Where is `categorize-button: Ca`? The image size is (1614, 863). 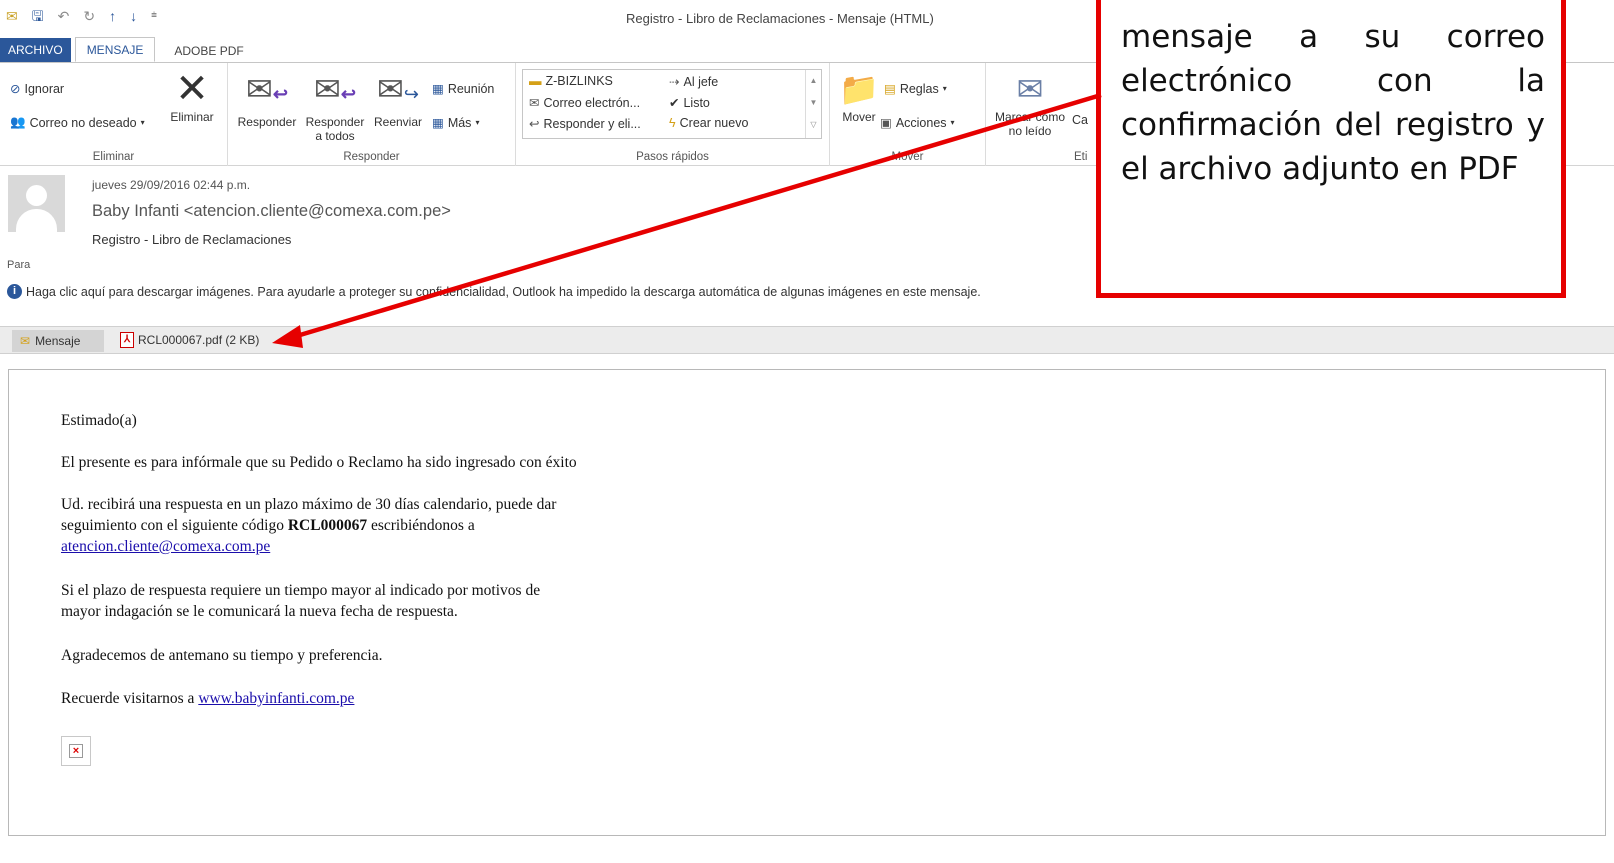
categorize-button: Ca is located at coordinates (1080, 120).